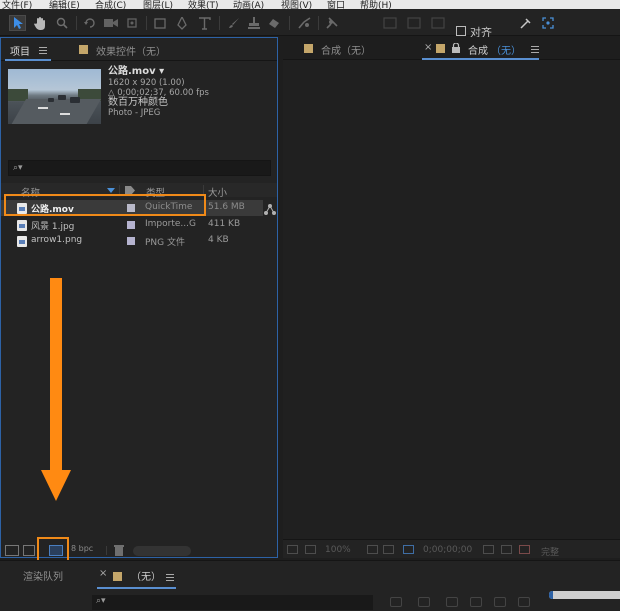 The width and height of the screenshot is (620, 611). What do you see at coordinates (336, 4) in the screenshot?
I see `menu-window: 窗口` at bounding box center [336, 4].